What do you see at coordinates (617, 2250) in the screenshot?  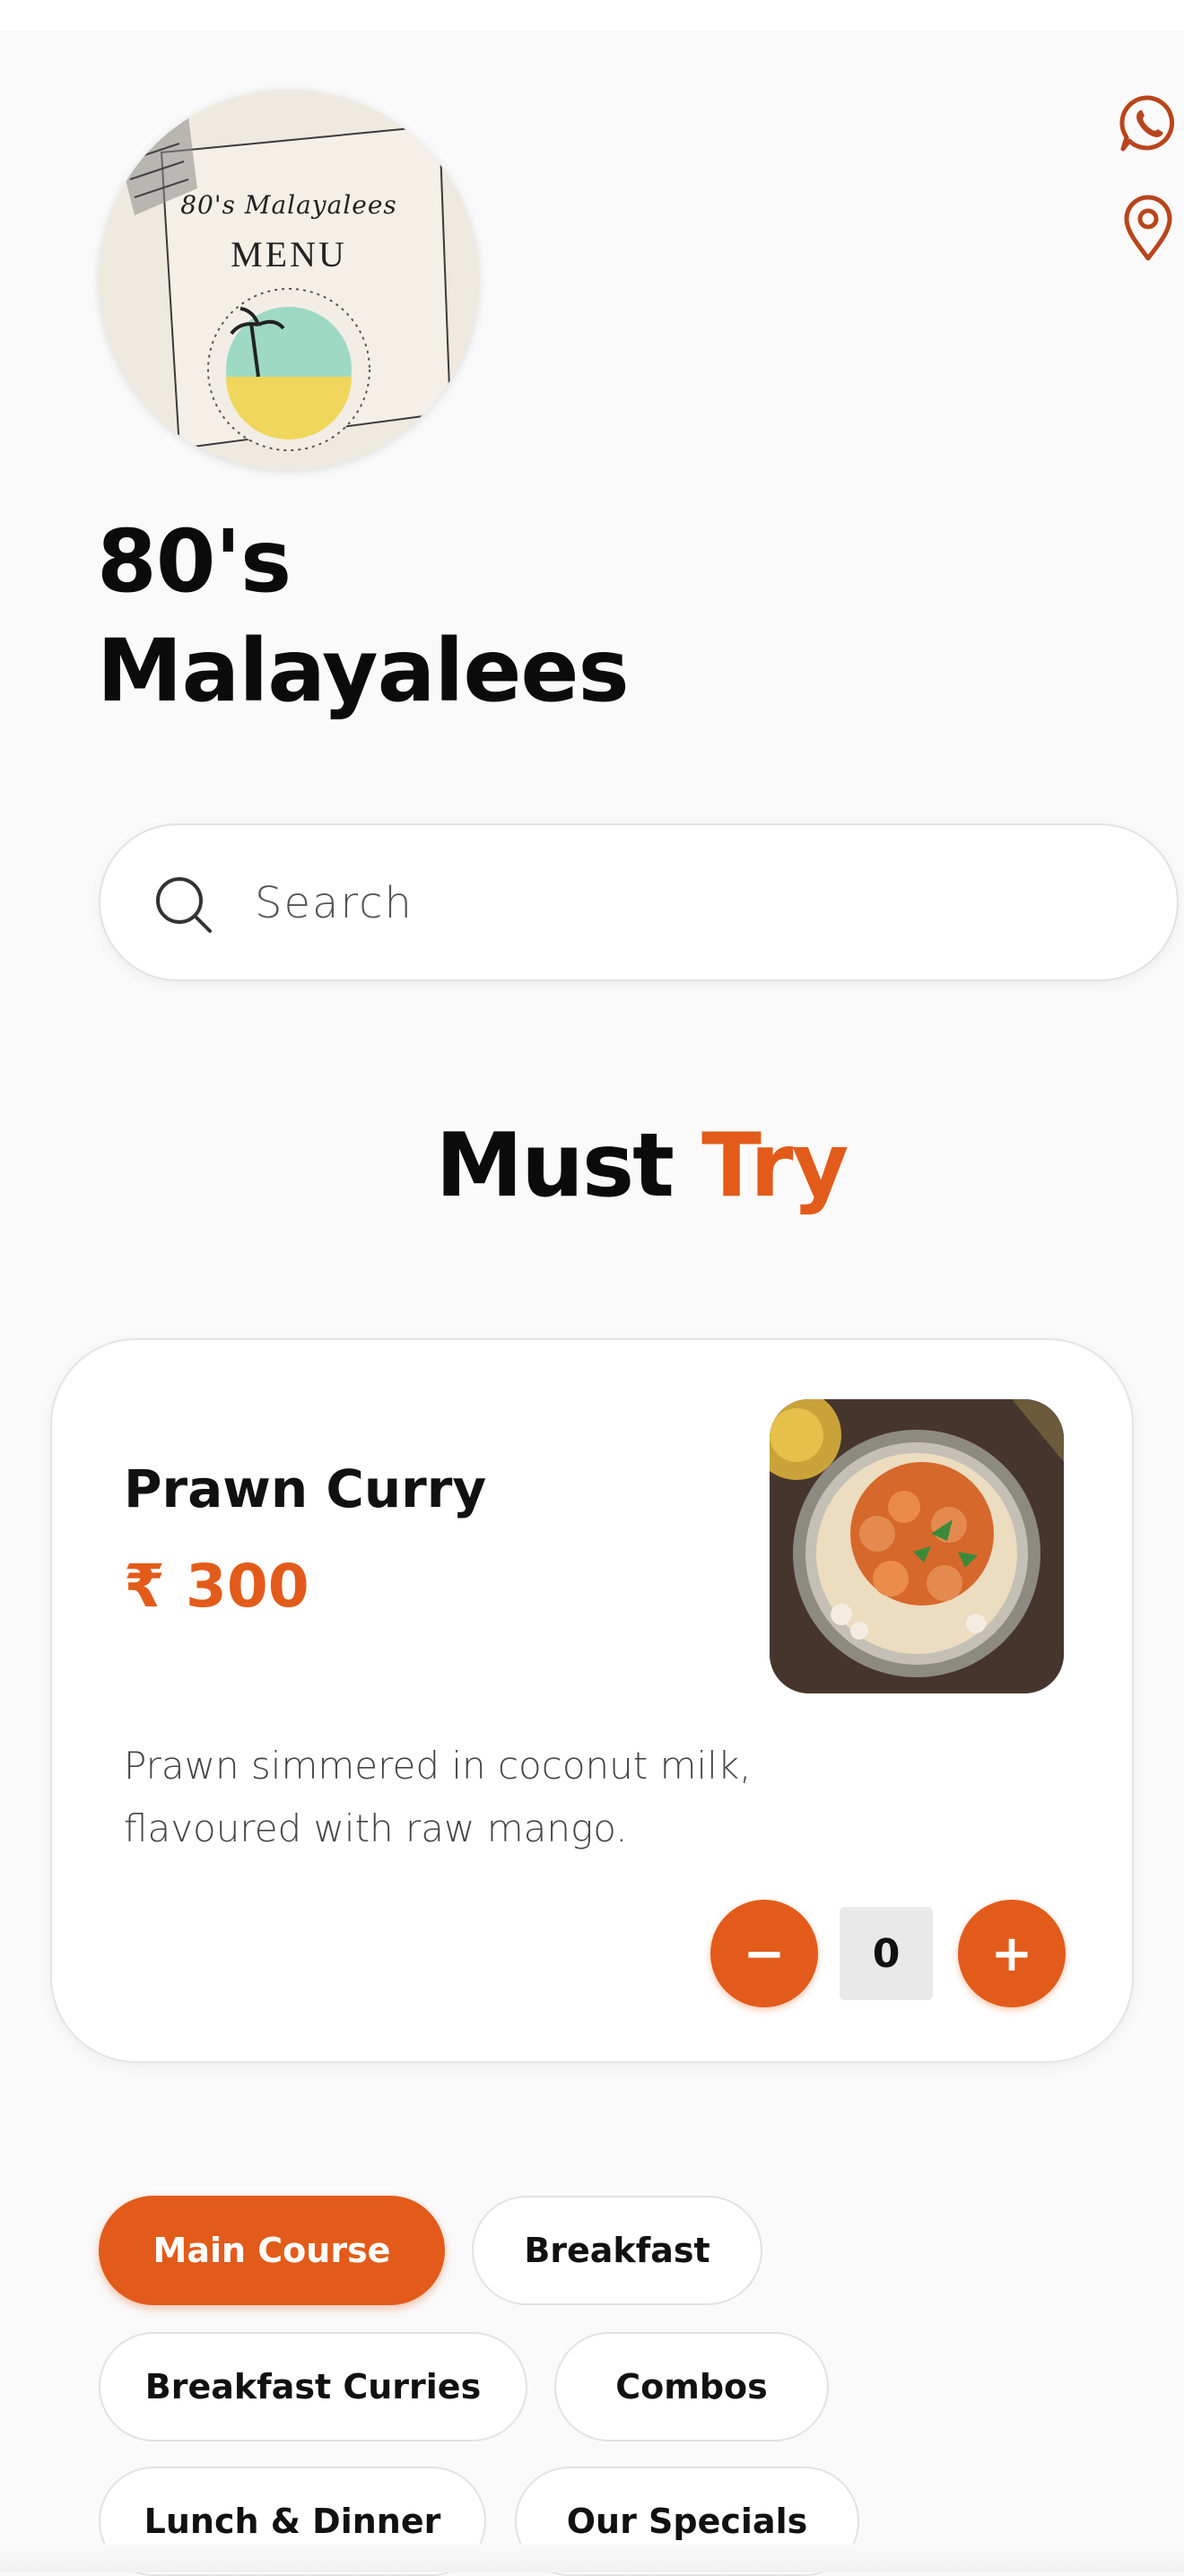 I see `category-chip-breakfast: Breakfast` at bounding box center [617, 2250].